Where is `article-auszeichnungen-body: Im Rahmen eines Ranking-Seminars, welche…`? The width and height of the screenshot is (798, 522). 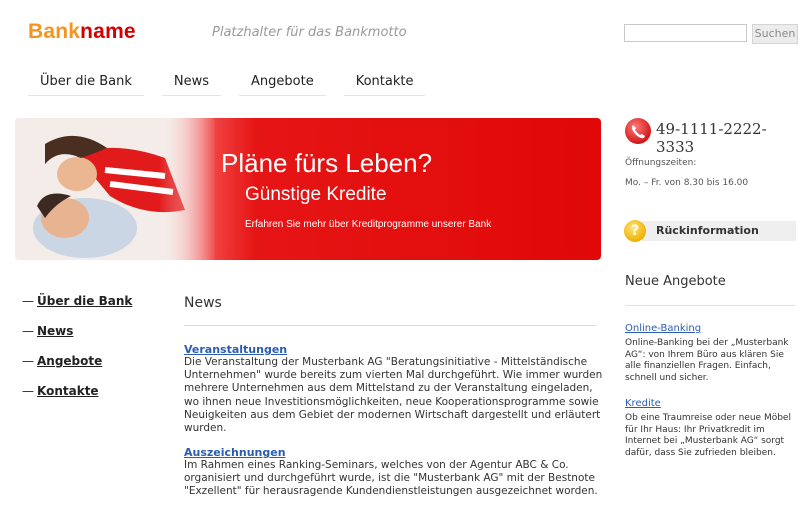
article-auszeichnungen-body: Im Rahmen eines Ranking-Seminars, welche… is located at coordinates (391, 478).